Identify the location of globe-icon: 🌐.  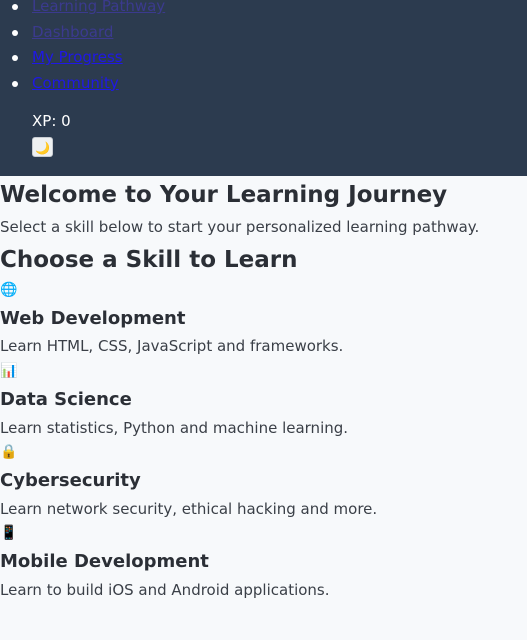
(9, 290).